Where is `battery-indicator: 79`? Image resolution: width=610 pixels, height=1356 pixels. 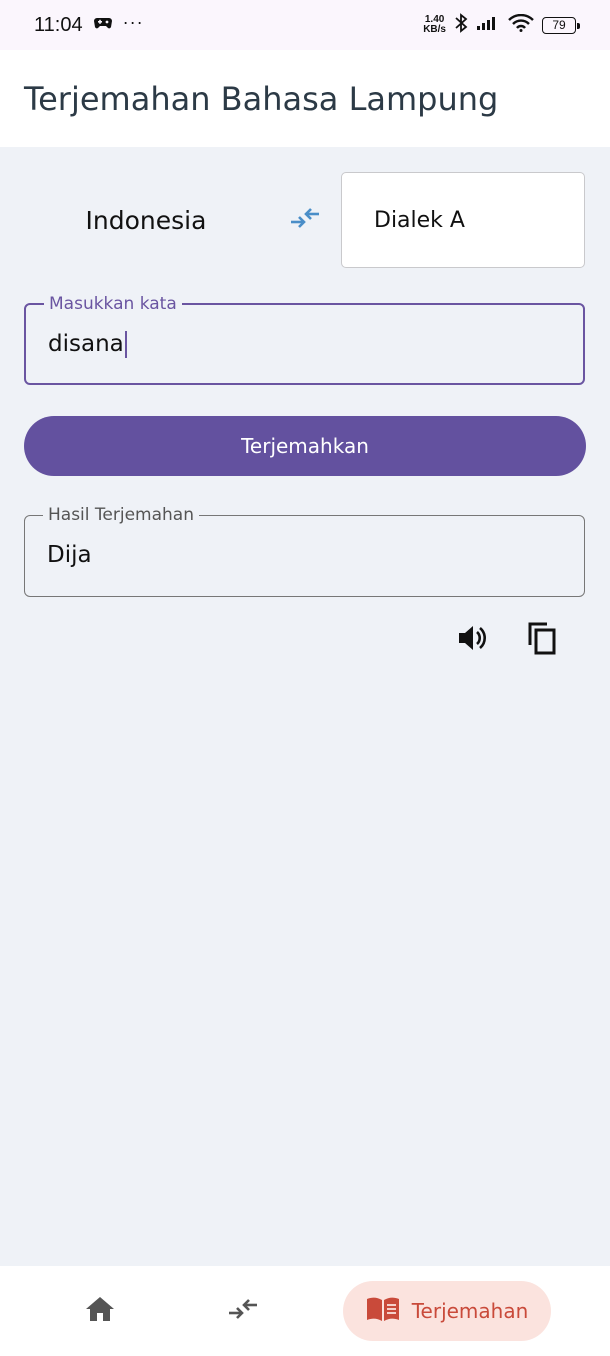 battery-indicator: 79 is located at coordinates (561, 25).